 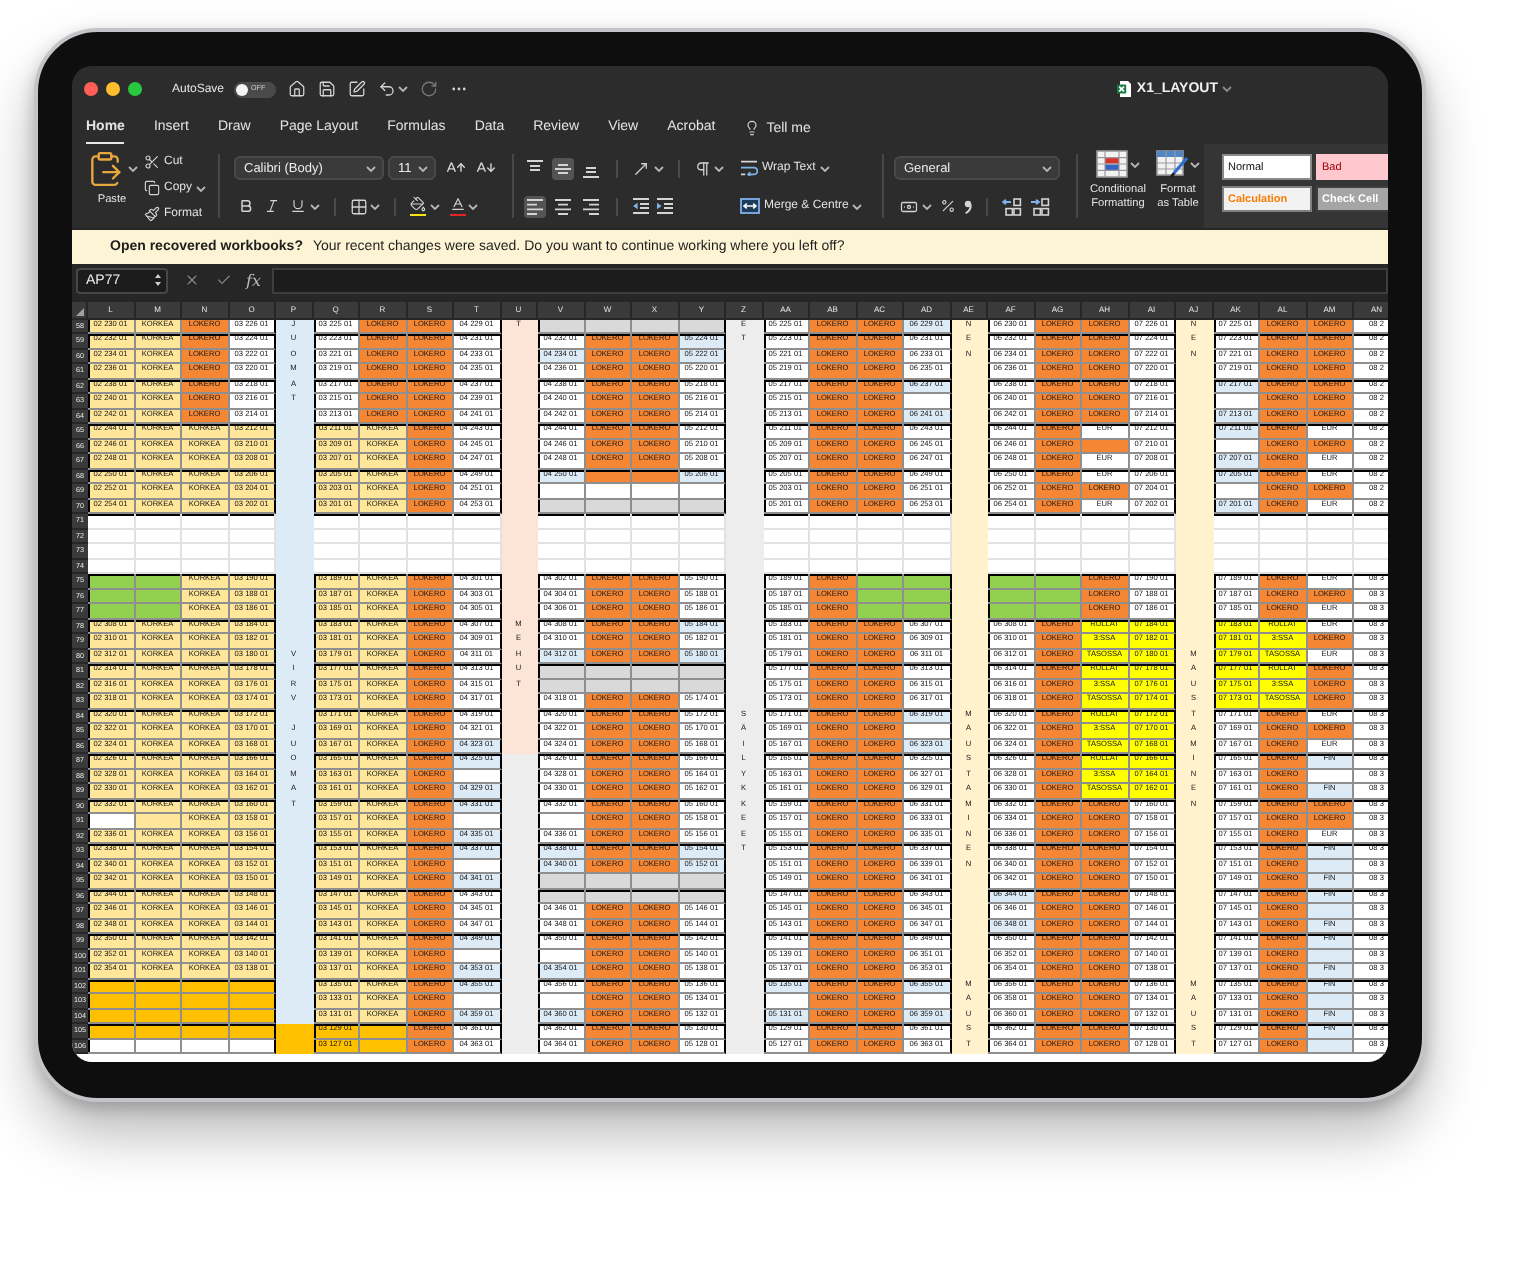 I want to click on bold-icon, so click(x=246, y=206).